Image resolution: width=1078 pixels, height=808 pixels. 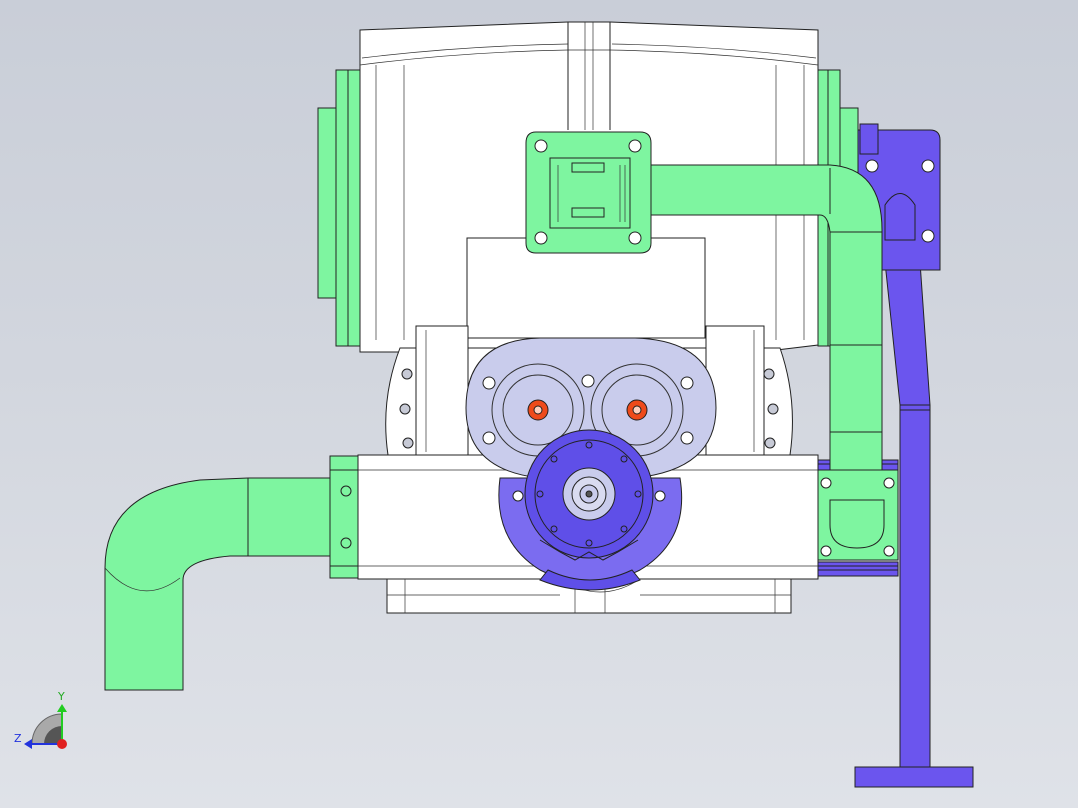 I want to click on axis-triad: Y Z, so click(x=40, y=719).